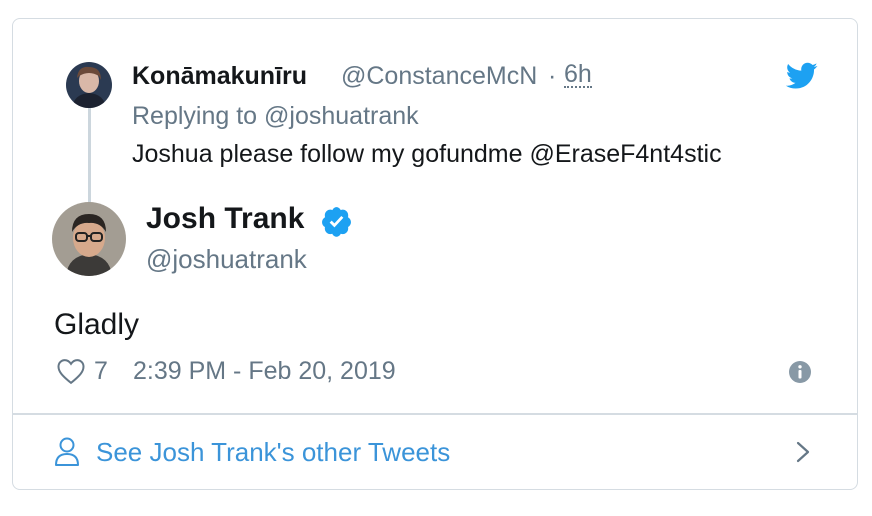  I want to click on replying-to-label: Replying to, so click(195, 116).